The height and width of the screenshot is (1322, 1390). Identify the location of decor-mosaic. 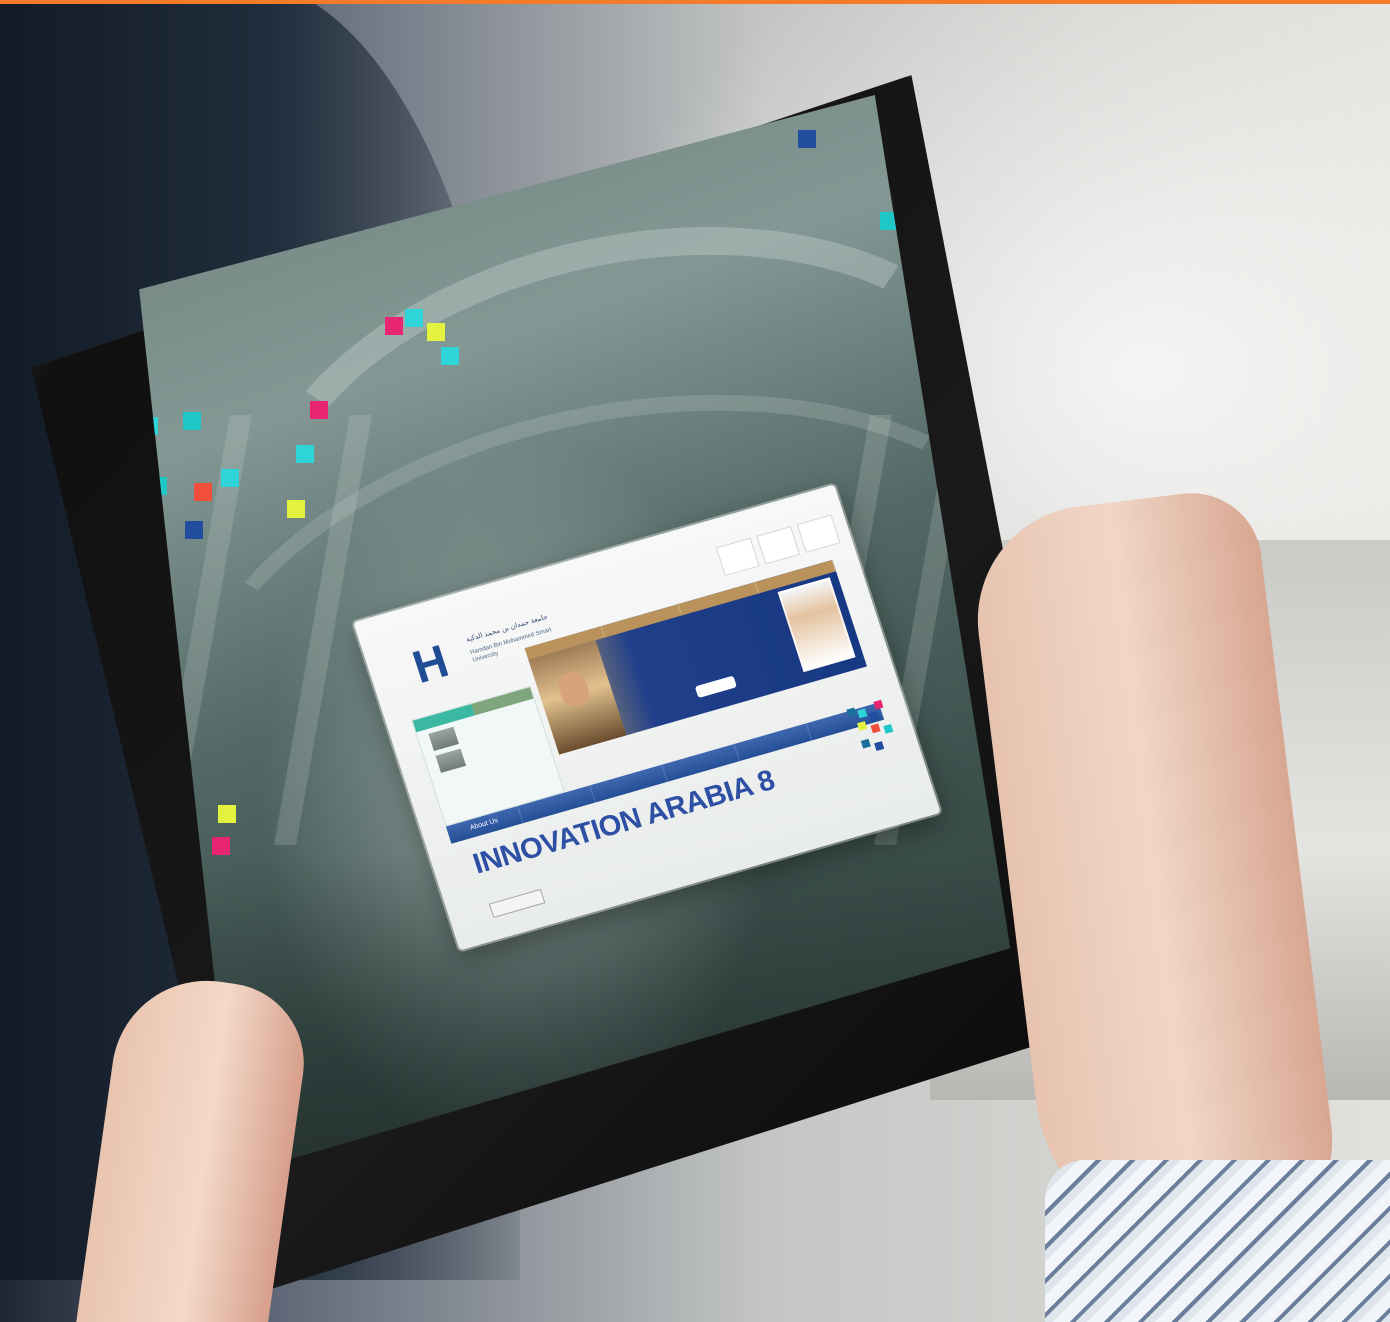
(874, 727).